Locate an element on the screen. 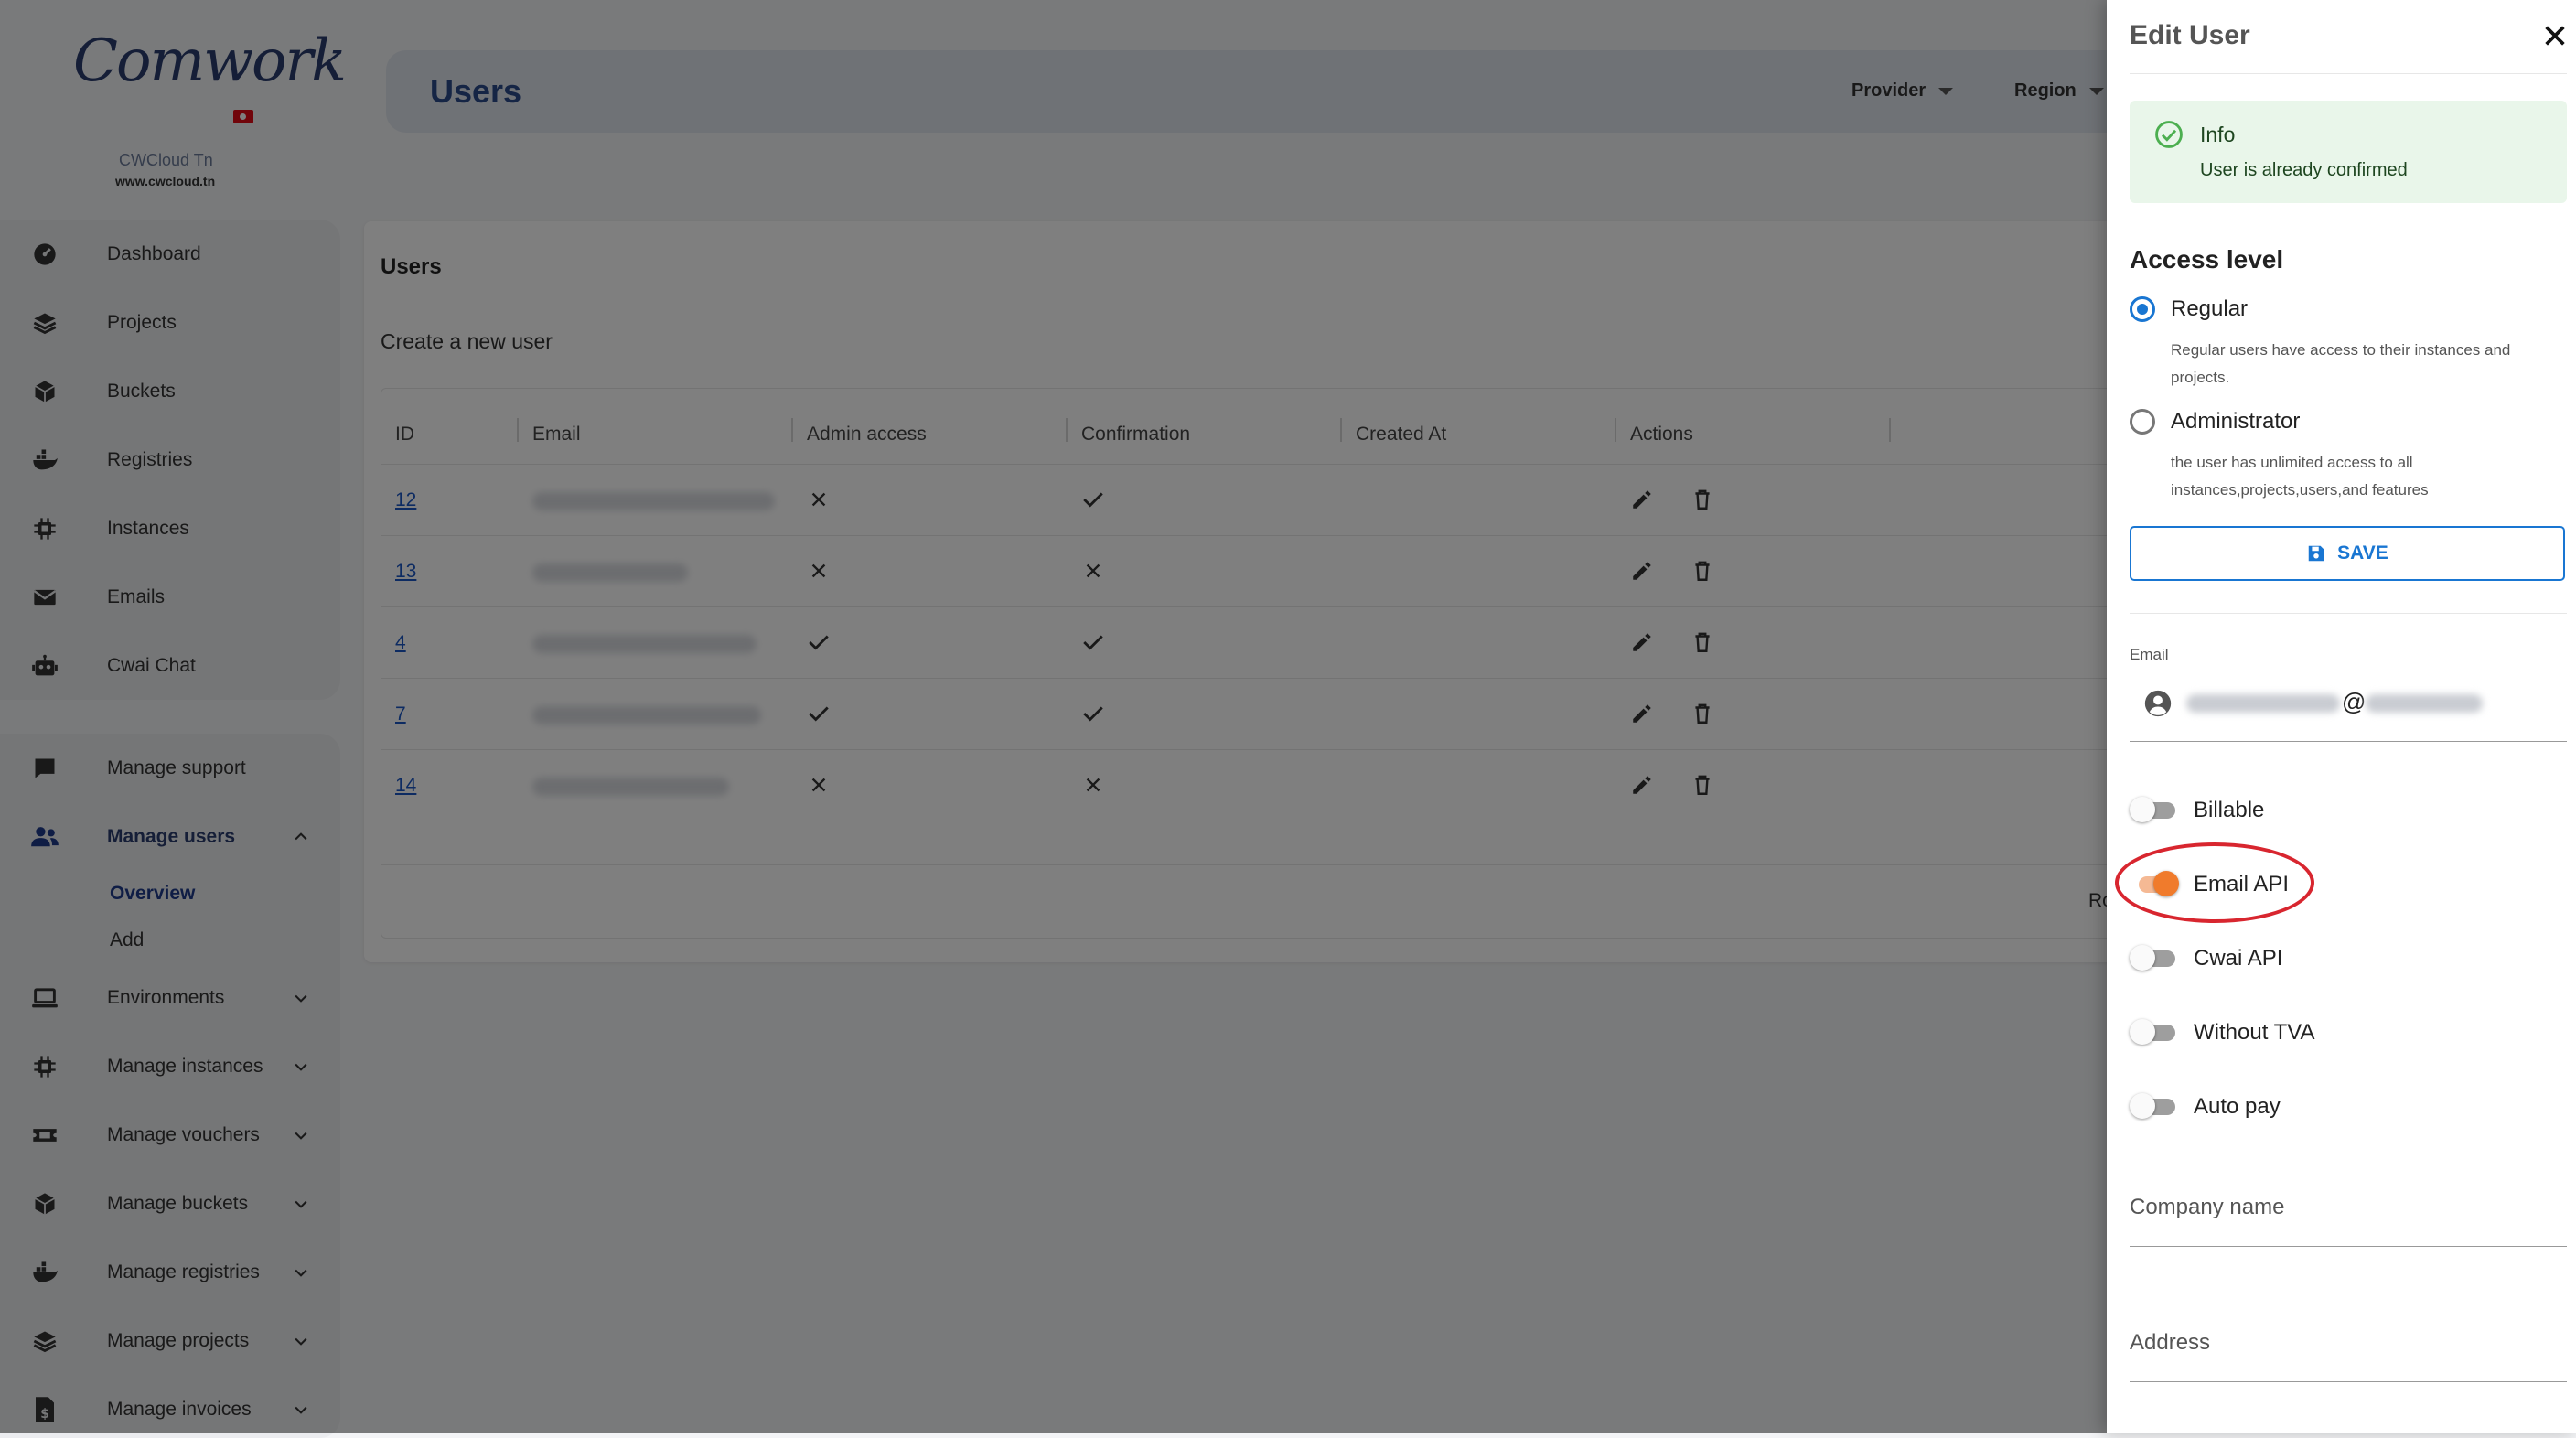  address-input: Address is located at coordinates (2348, 1349).